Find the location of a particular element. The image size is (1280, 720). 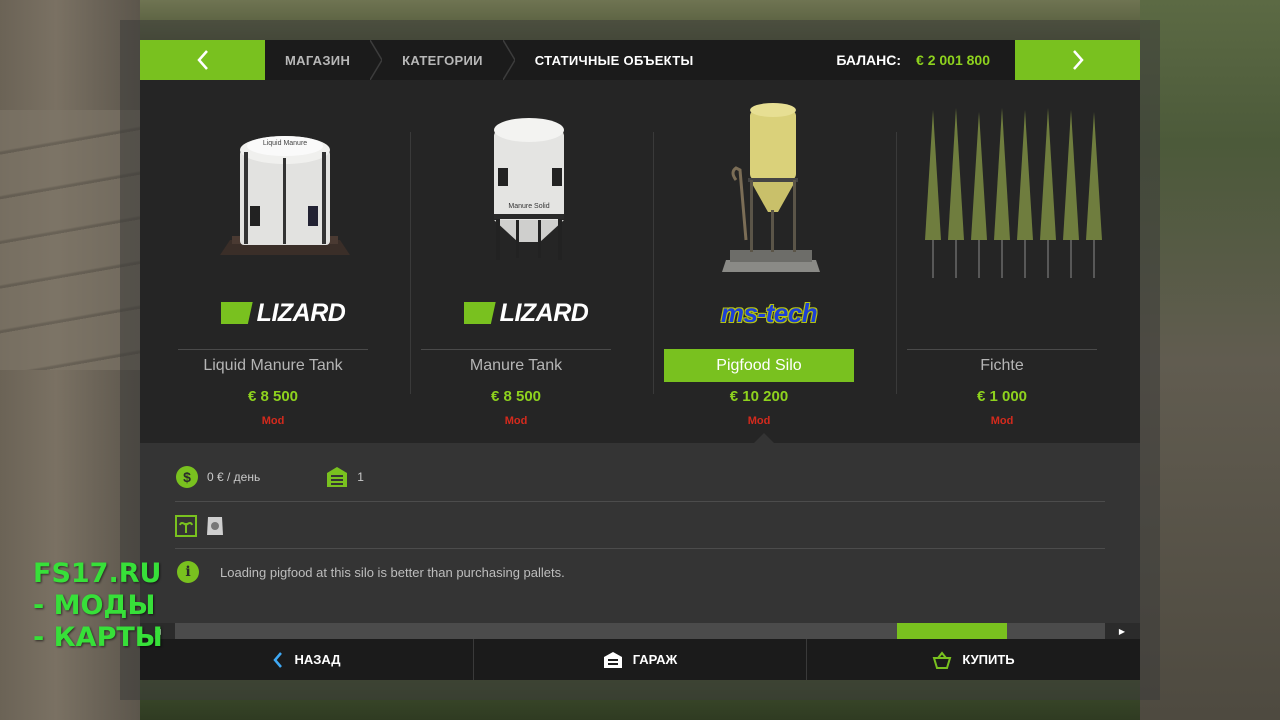

balance-value: € 2 001 800 is located at coordinates (953, 60).